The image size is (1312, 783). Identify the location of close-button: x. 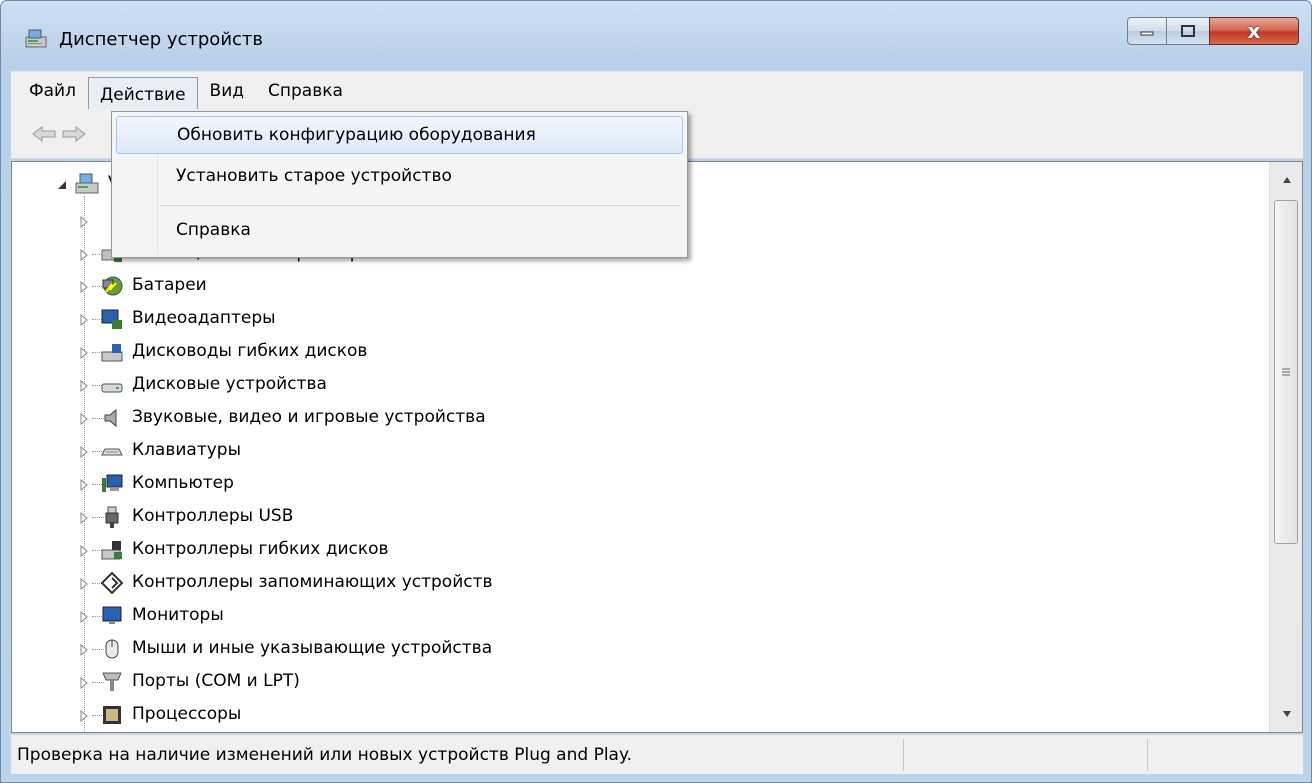
(1254, 31).